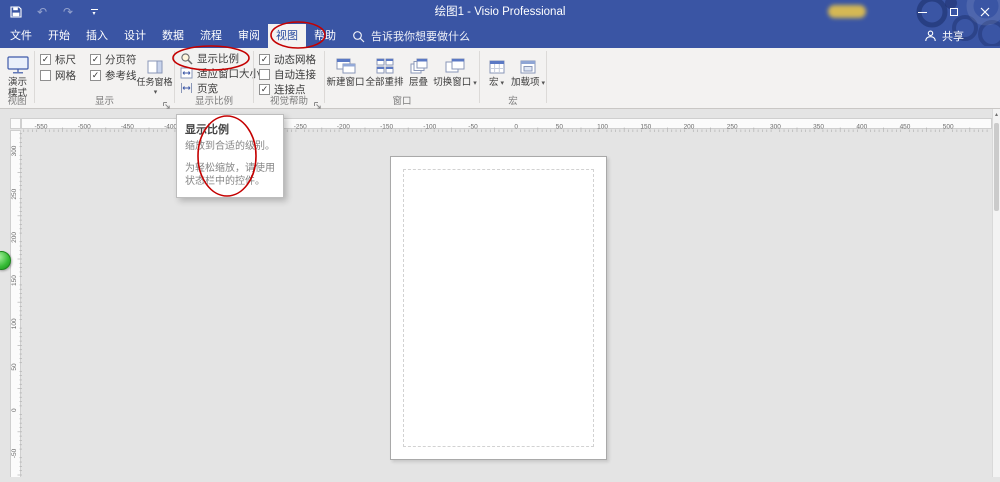  I want to click on drawing-page, so click(498, 308).